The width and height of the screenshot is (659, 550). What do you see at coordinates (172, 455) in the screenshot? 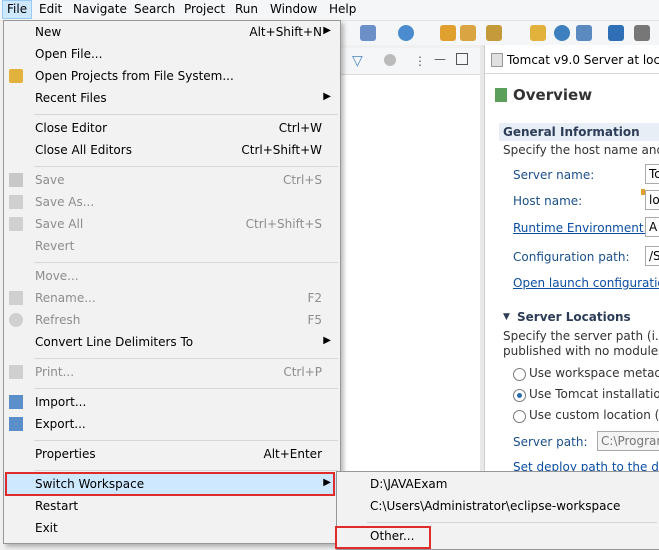
I see `menu-item-properties: Properties Alt+Enter` at bounding box center [172, 455].